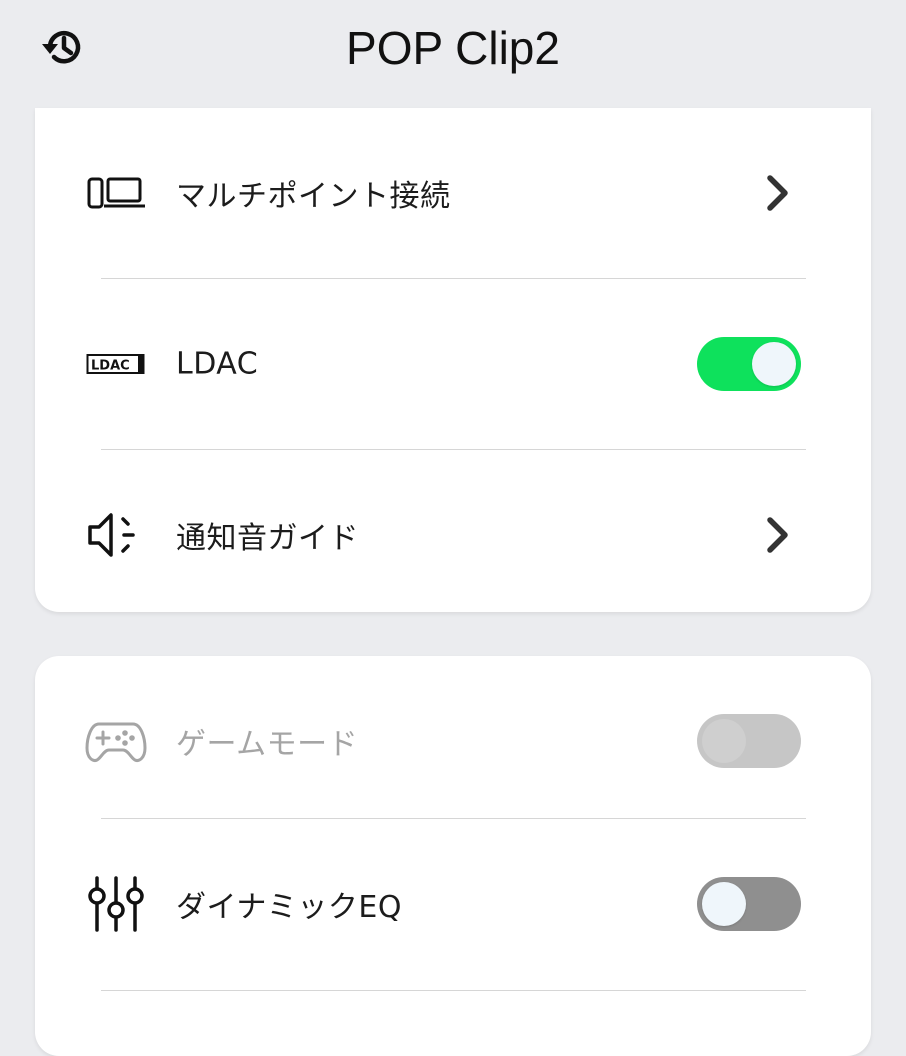  I want to click on dynamic-eq-label: ダイナミックEQ, so click(289, 907).